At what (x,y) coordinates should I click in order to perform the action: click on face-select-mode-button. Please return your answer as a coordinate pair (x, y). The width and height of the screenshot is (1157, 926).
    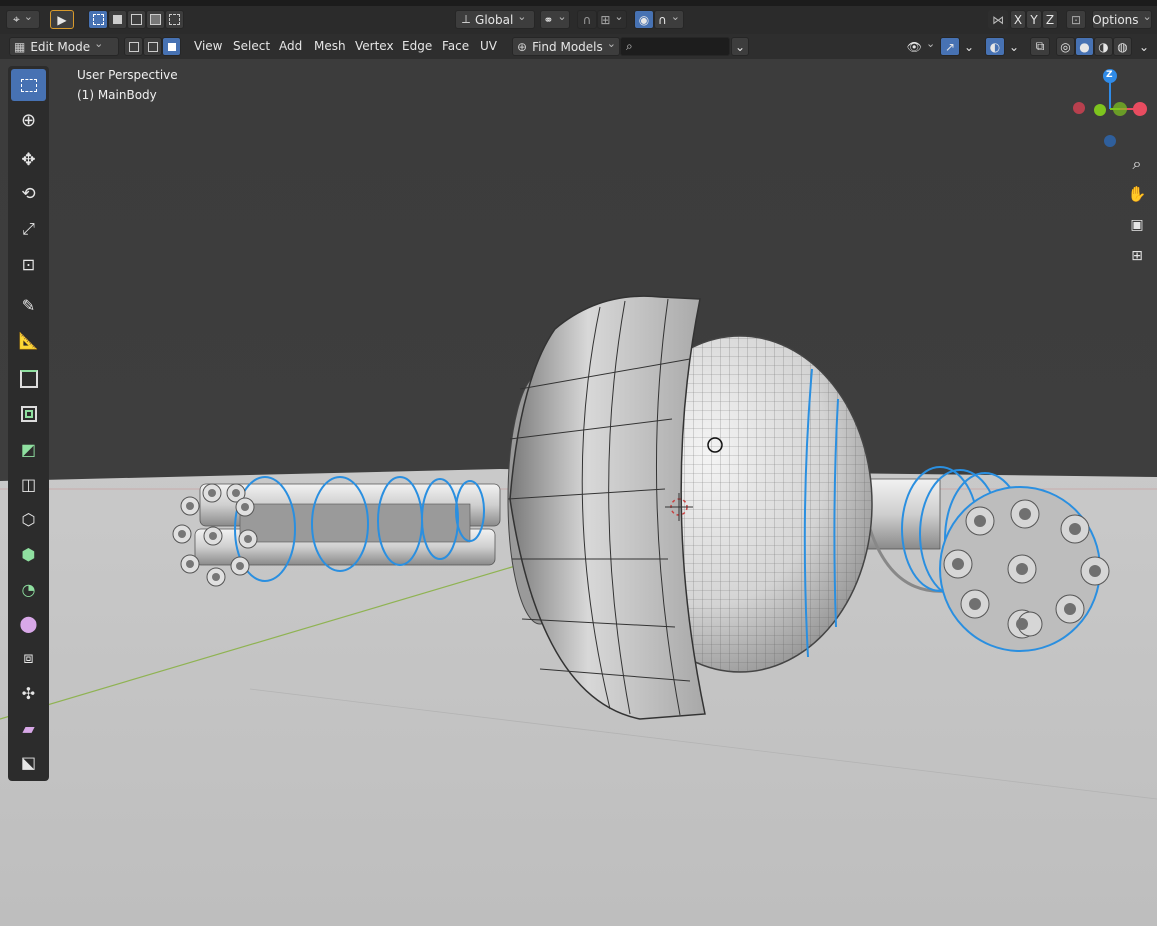
    Looking at the image, I should click on (171, 46).